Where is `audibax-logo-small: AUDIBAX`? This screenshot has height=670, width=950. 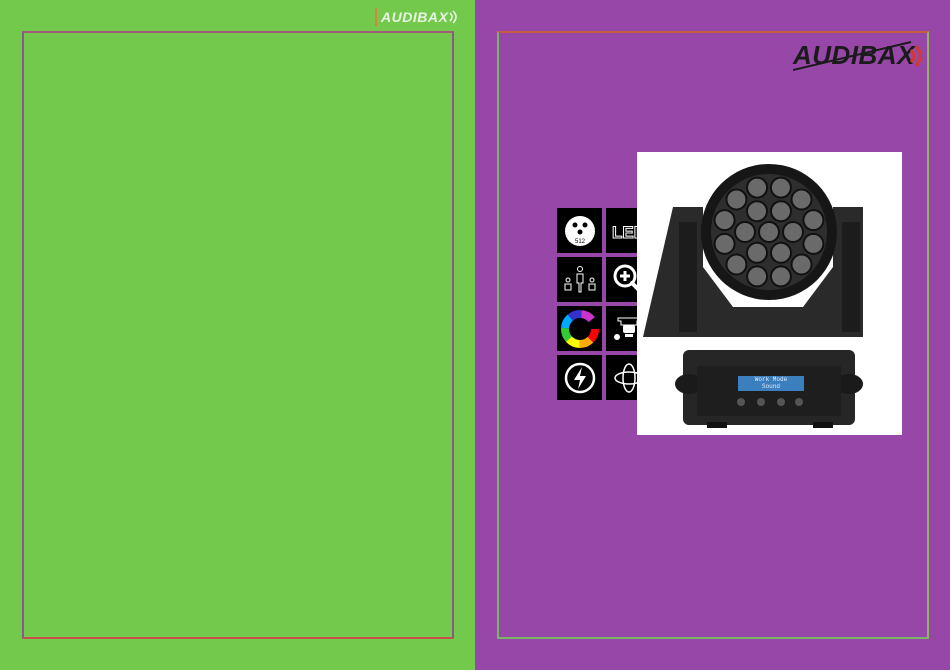 audibax-logo-small: AUDIBAX is located at coordinates (417, 17).